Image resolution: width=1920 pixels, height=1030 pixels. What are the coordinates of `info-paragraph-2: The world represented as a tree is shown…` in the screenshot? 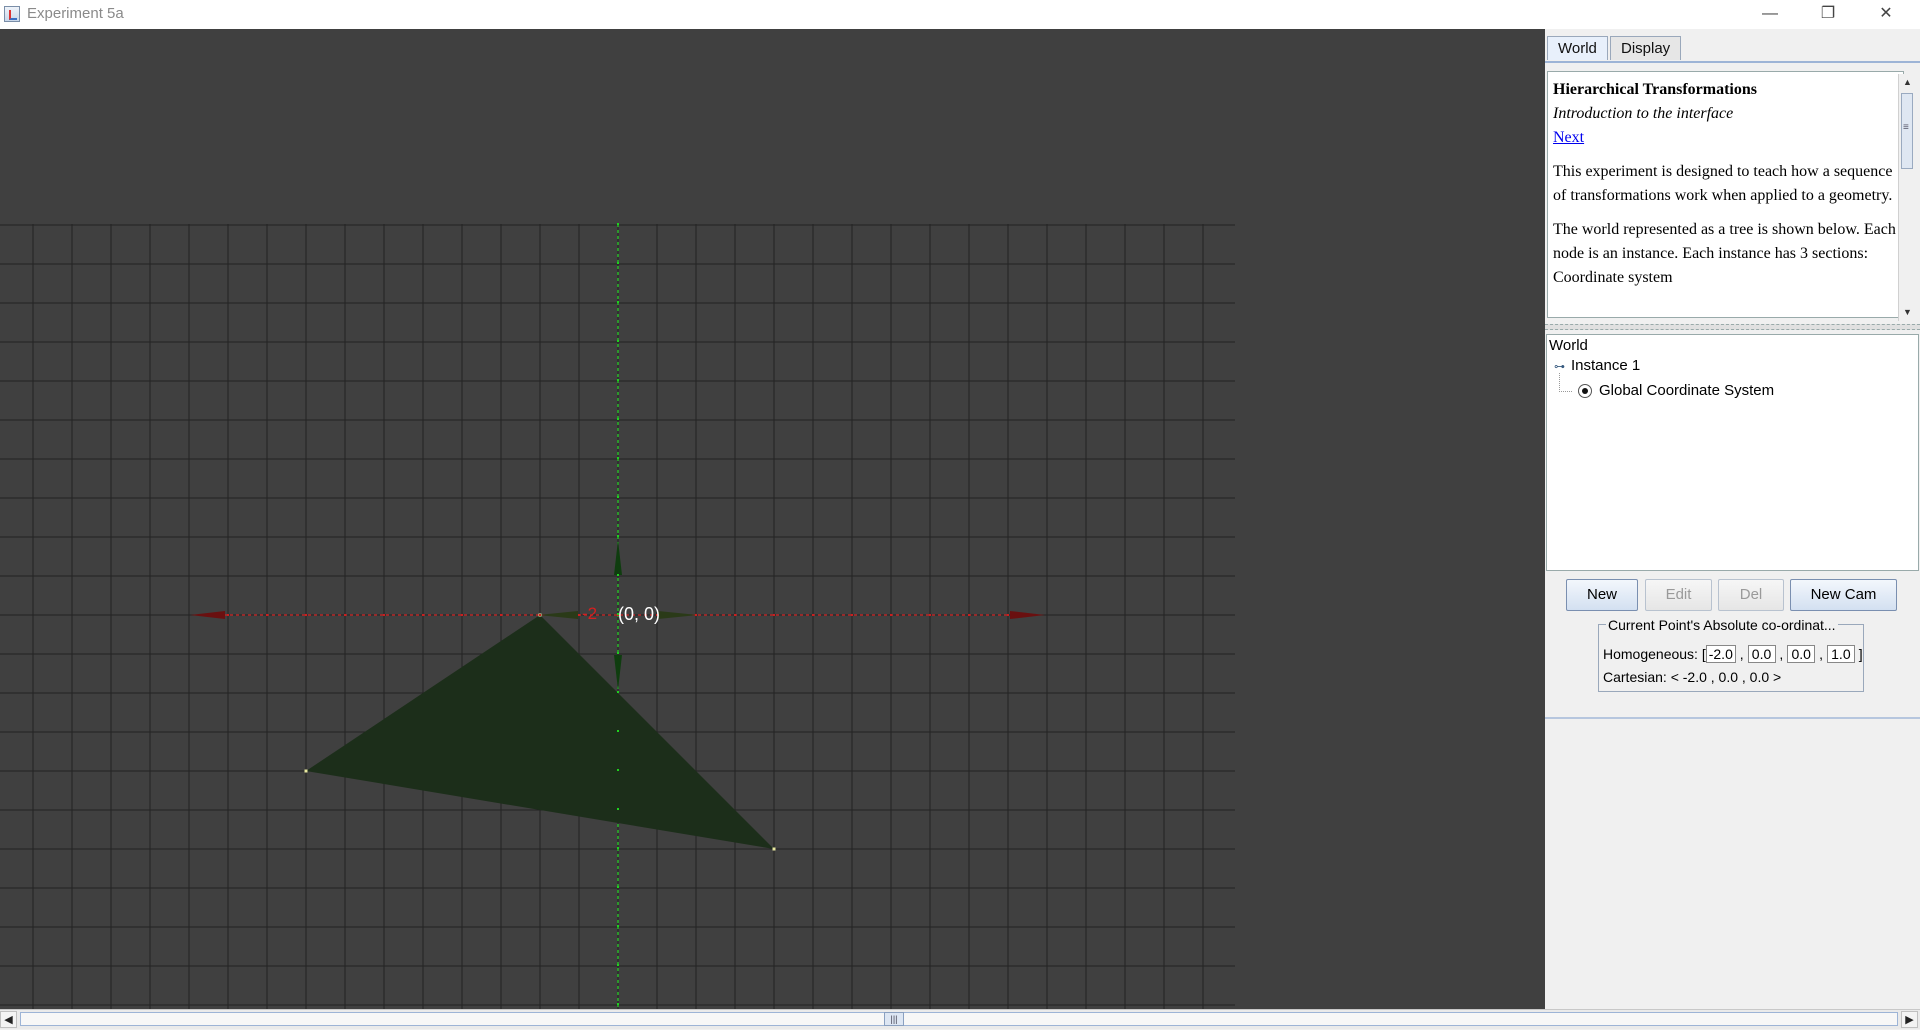 It's located at (1724, 253).